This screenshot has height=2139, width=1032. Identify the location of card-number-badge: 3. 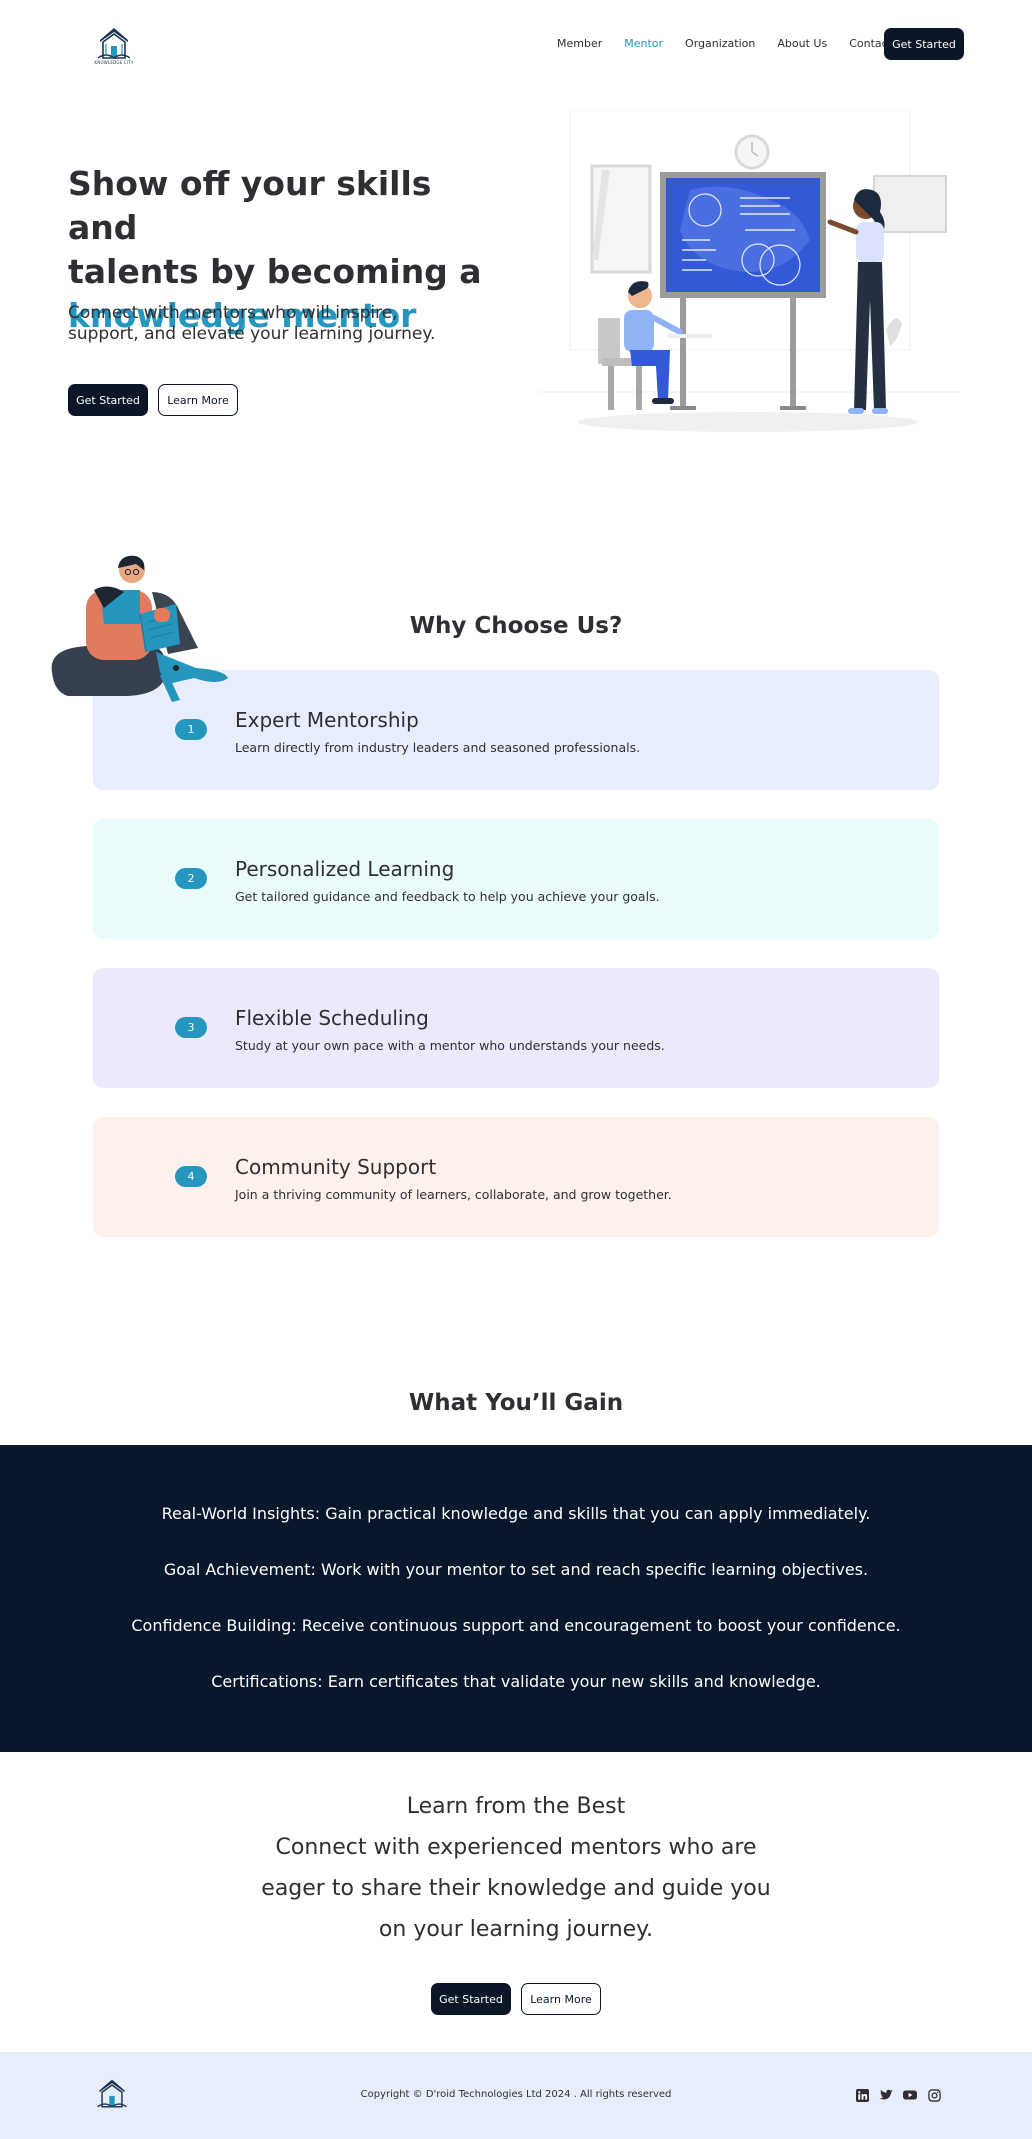
(191, 1027).